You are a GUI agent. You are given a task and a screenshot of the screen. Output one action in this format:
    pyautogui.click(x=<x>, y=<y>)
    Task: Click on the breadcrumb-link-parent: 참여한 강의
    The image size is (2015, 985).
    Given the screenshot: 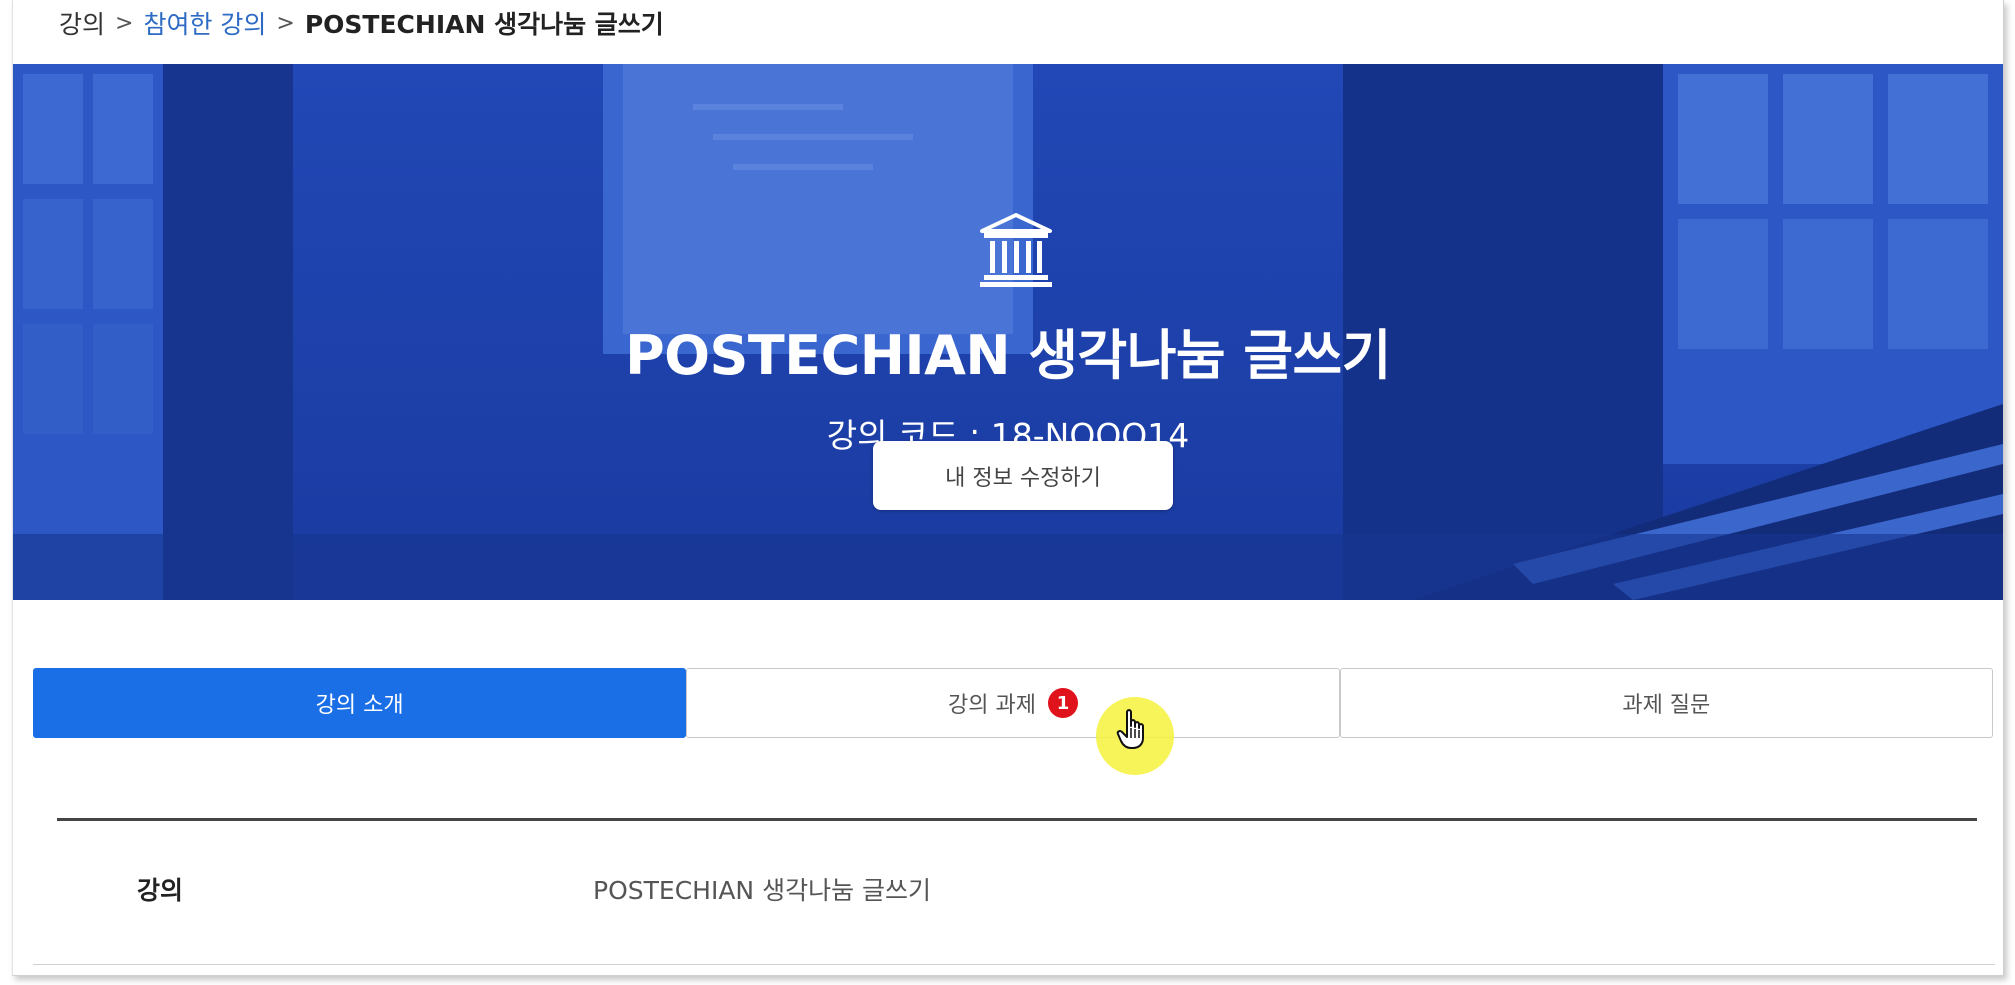 What is the action you would take?
    pyautogui.click(x=204, y=23)
    